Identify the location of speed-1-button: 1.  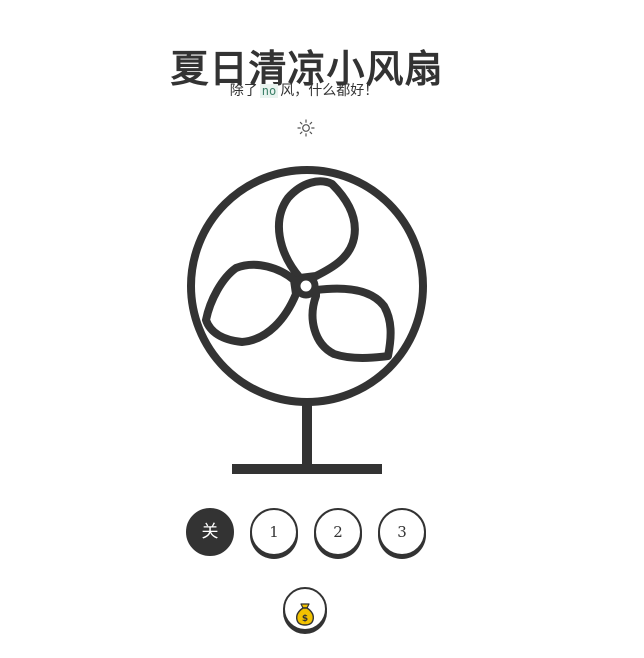
(274, 532).